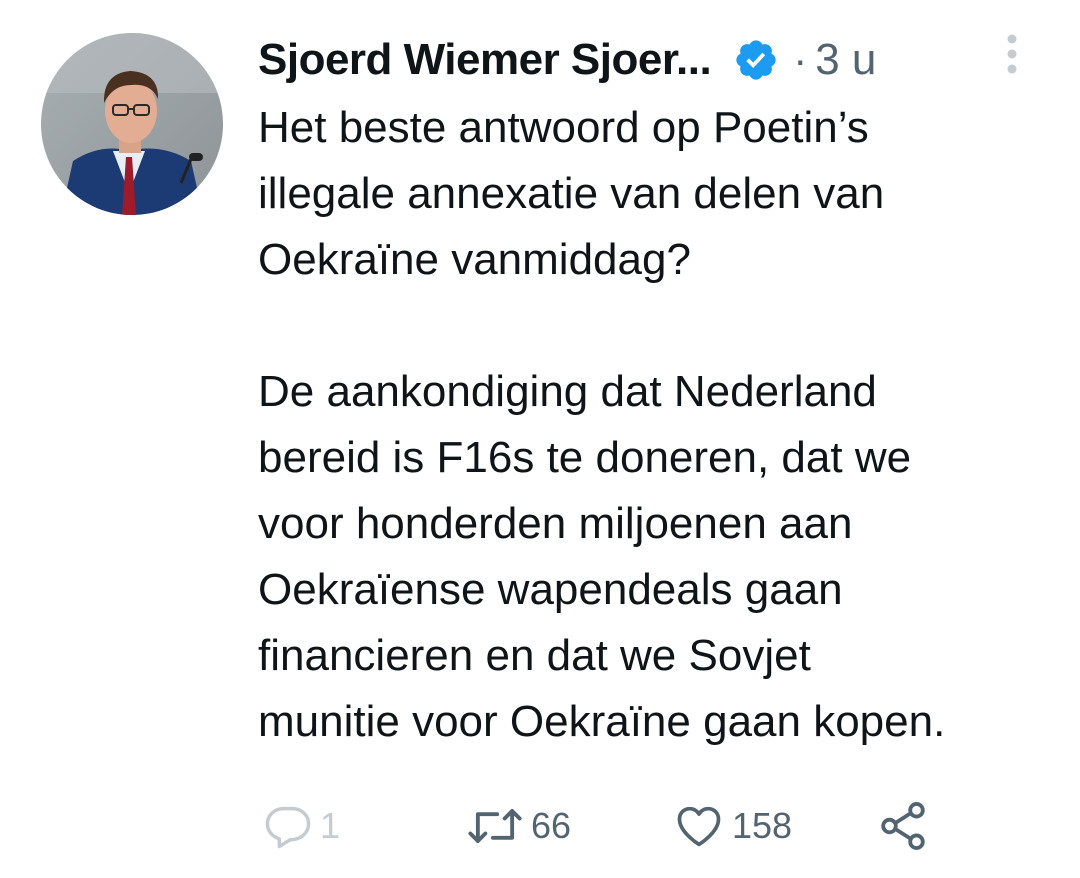  I want to click on share-button, so click(903, 826).